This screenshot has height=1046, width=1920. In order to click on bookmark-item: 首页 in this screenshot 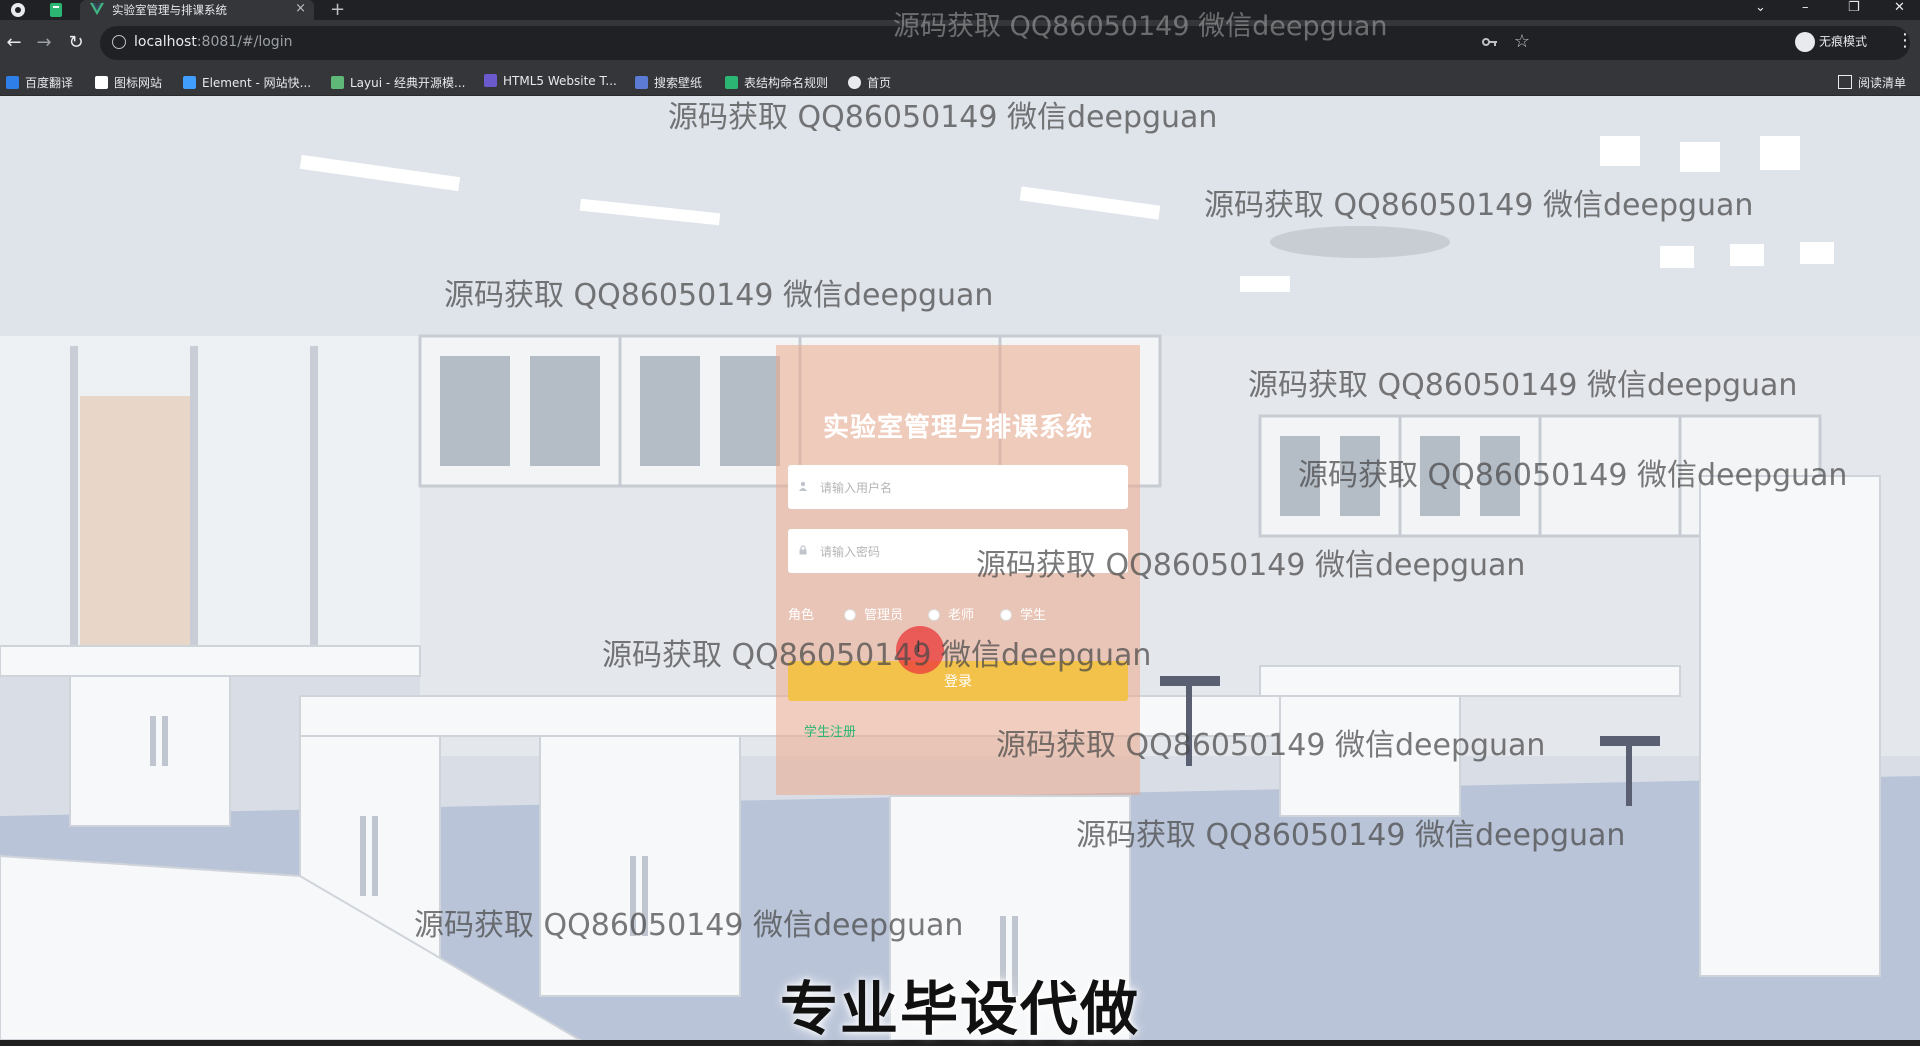, I will do `click(869, 82)`.